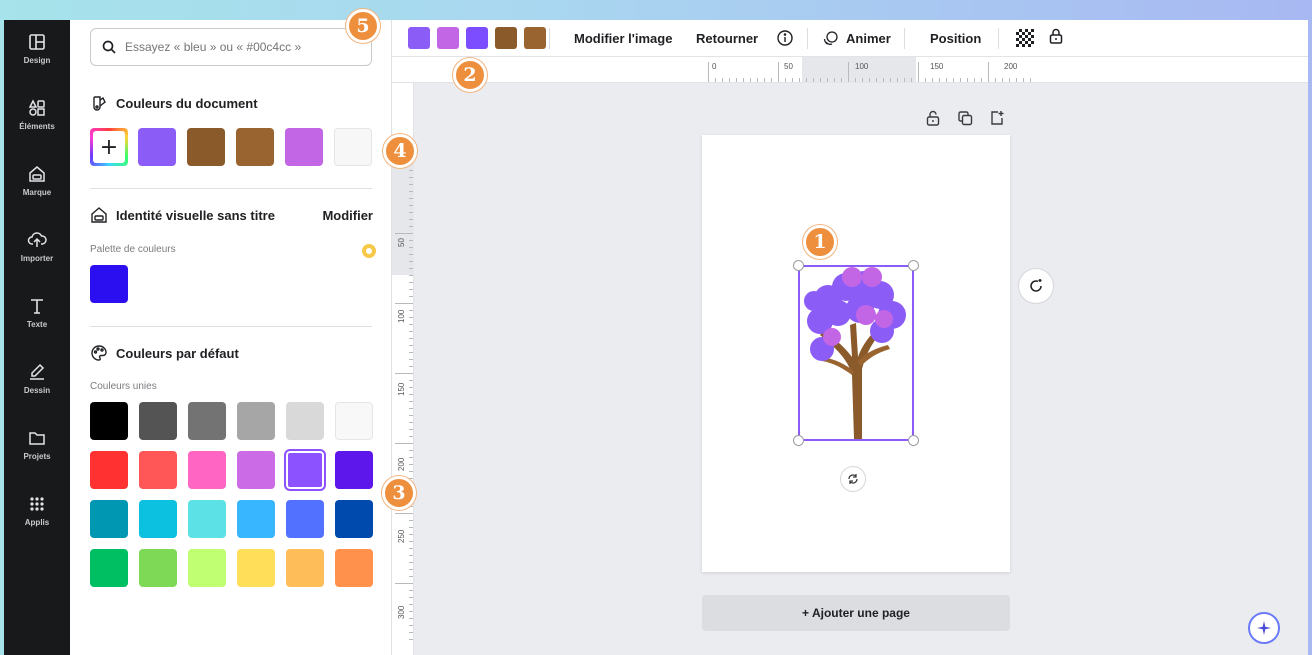  Describe the element at coordinates (1036, 286) in the screenshot. I see `ai-edit-button` at that location.